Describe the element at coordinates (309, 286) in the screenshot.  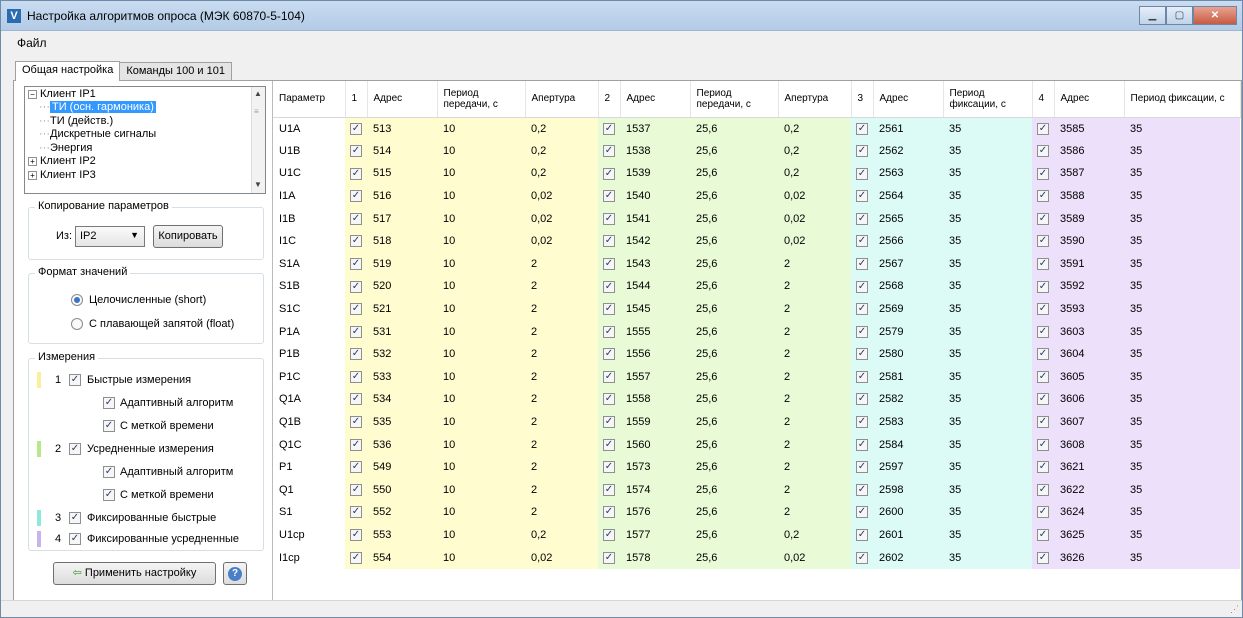
I see `cell-param: S1B` at that location.